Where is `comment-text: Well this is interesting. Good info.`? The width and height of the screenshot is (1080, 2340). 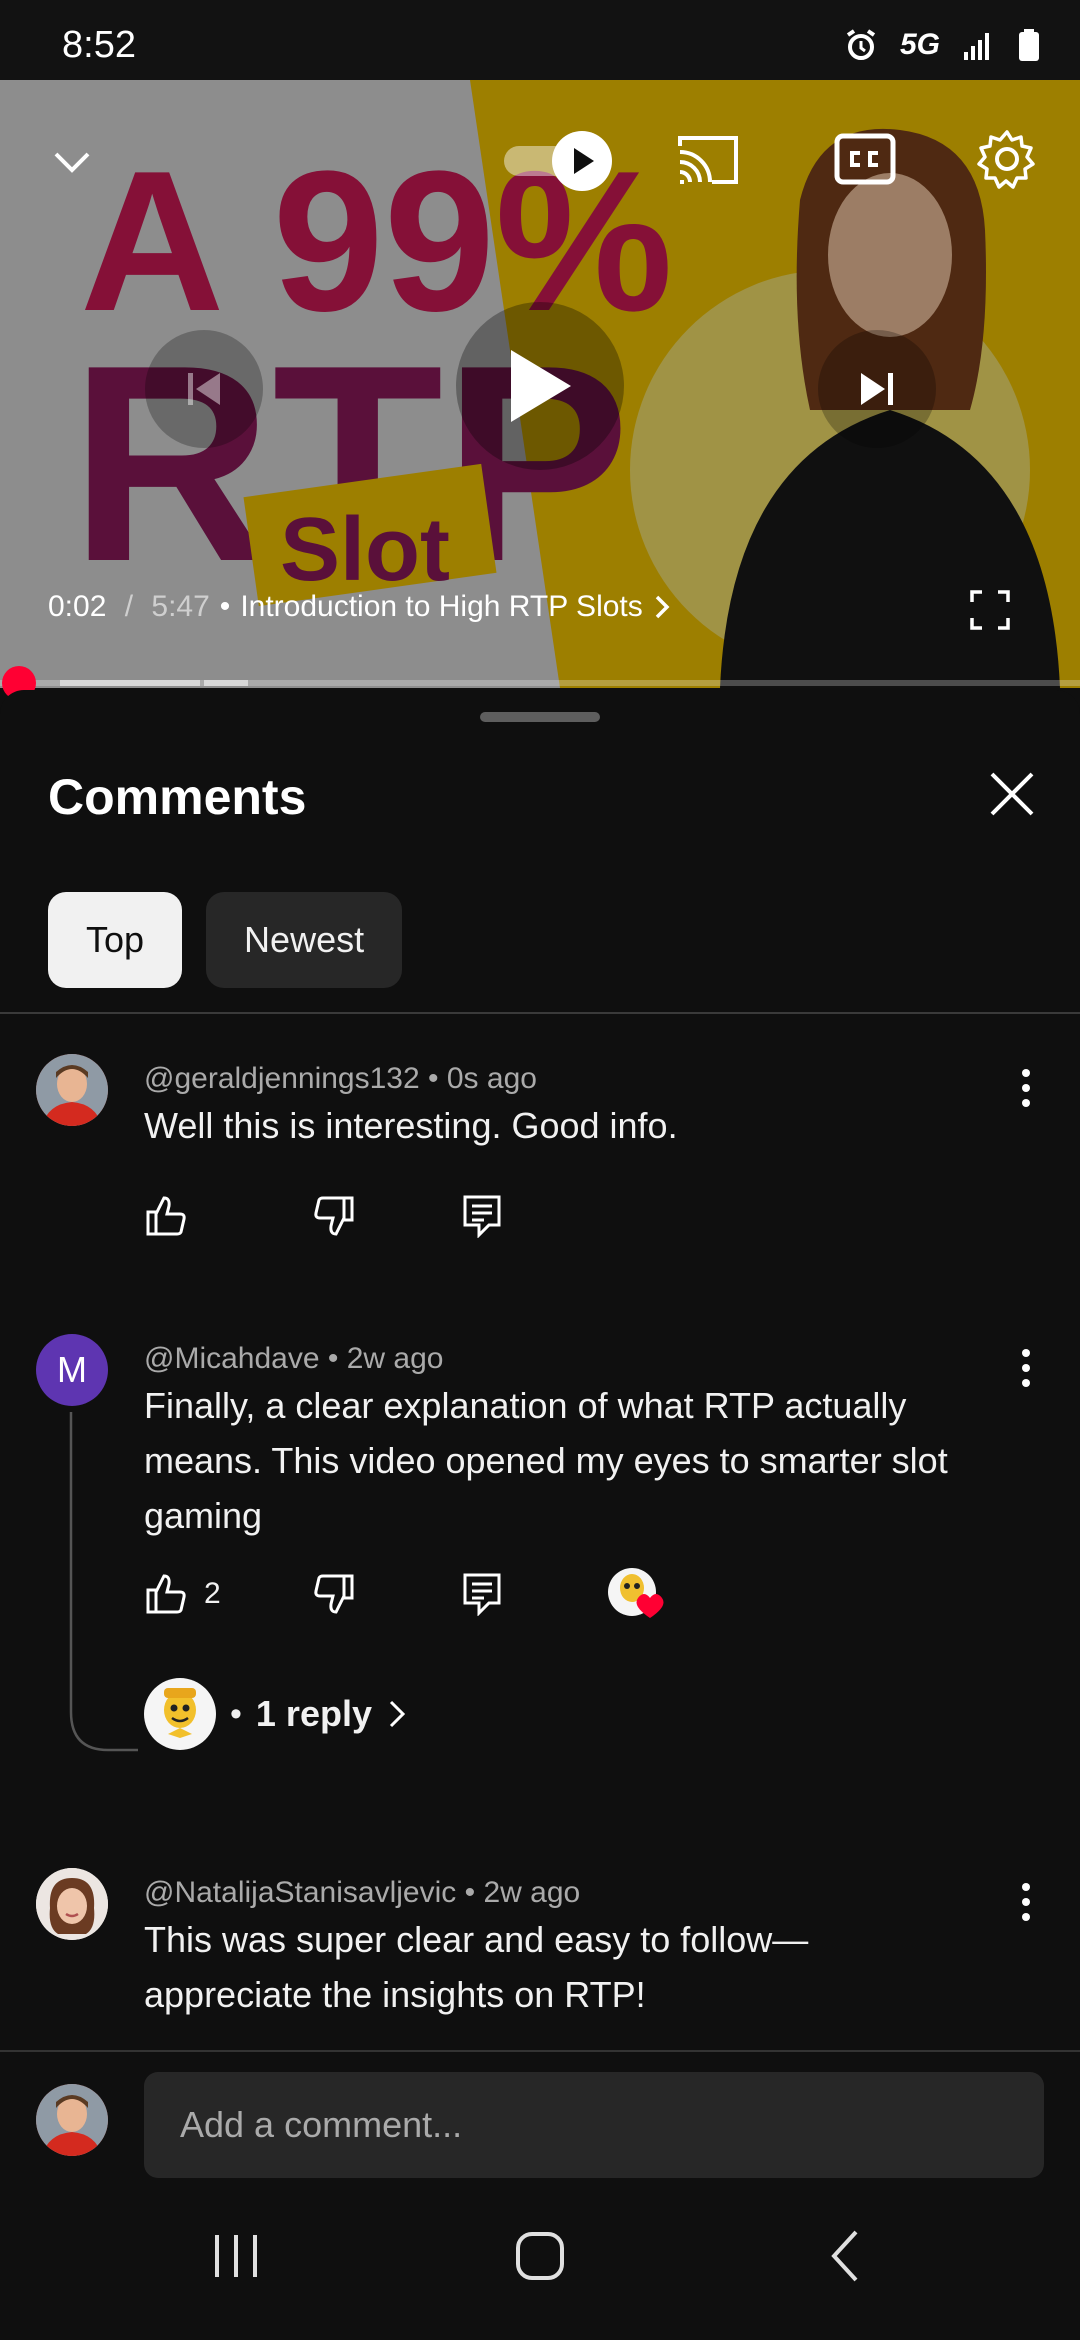 comment-text: Well this is interesting. Good info. is located at coordinates (411, 1125).